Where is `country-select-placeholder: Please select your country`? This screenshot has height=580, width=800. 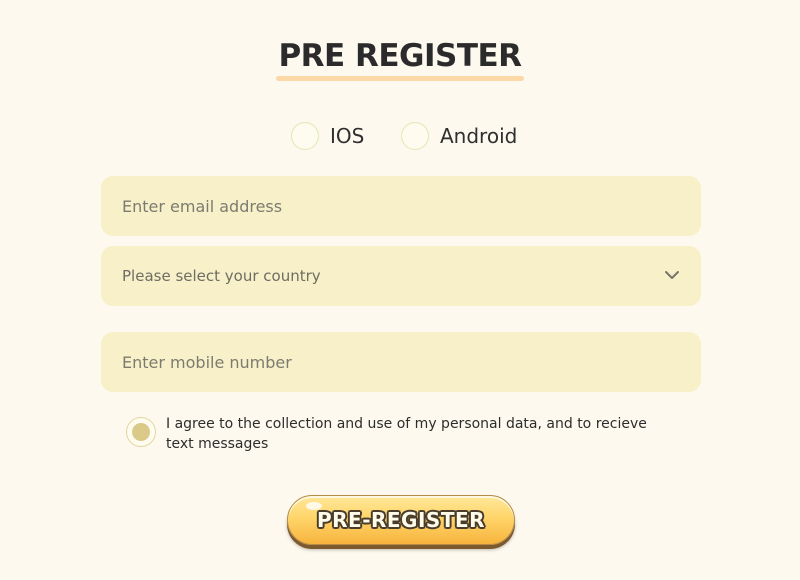
country-select-placeholder: Please select your country is located at coordinates (221, 276).